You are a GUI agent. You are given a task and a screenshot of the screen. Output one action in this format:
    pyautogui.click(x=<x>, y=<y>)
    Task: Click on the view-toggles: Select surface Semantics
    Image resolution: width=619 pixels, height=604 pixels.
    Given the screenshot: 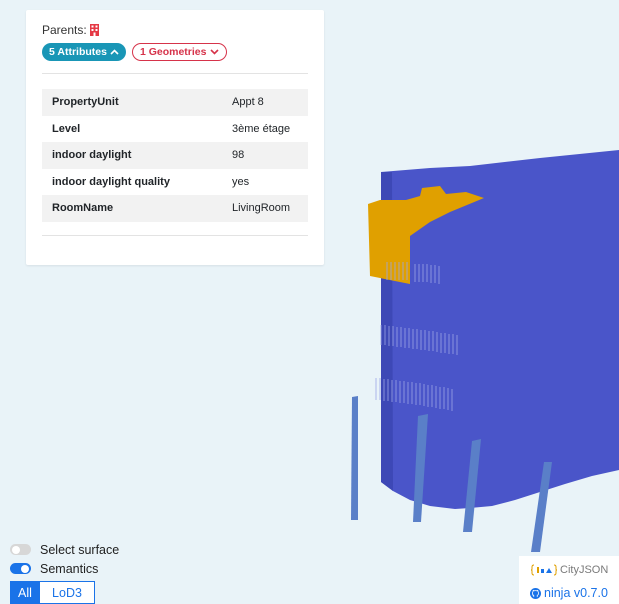 What is the action you would take?
    pyautogui.click(x=64, y=559)
    